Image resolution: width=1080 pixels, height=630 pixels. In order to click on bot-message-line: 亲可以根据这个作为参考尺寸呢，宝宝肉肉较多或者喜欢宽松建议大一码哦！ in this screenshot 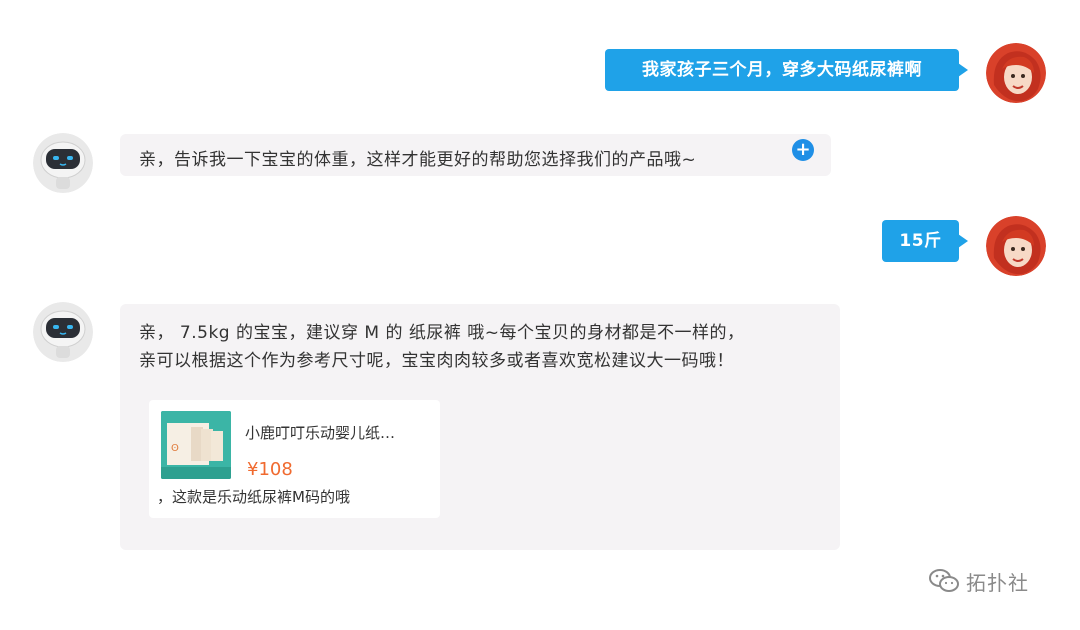, I will do `click(436, 361)`.